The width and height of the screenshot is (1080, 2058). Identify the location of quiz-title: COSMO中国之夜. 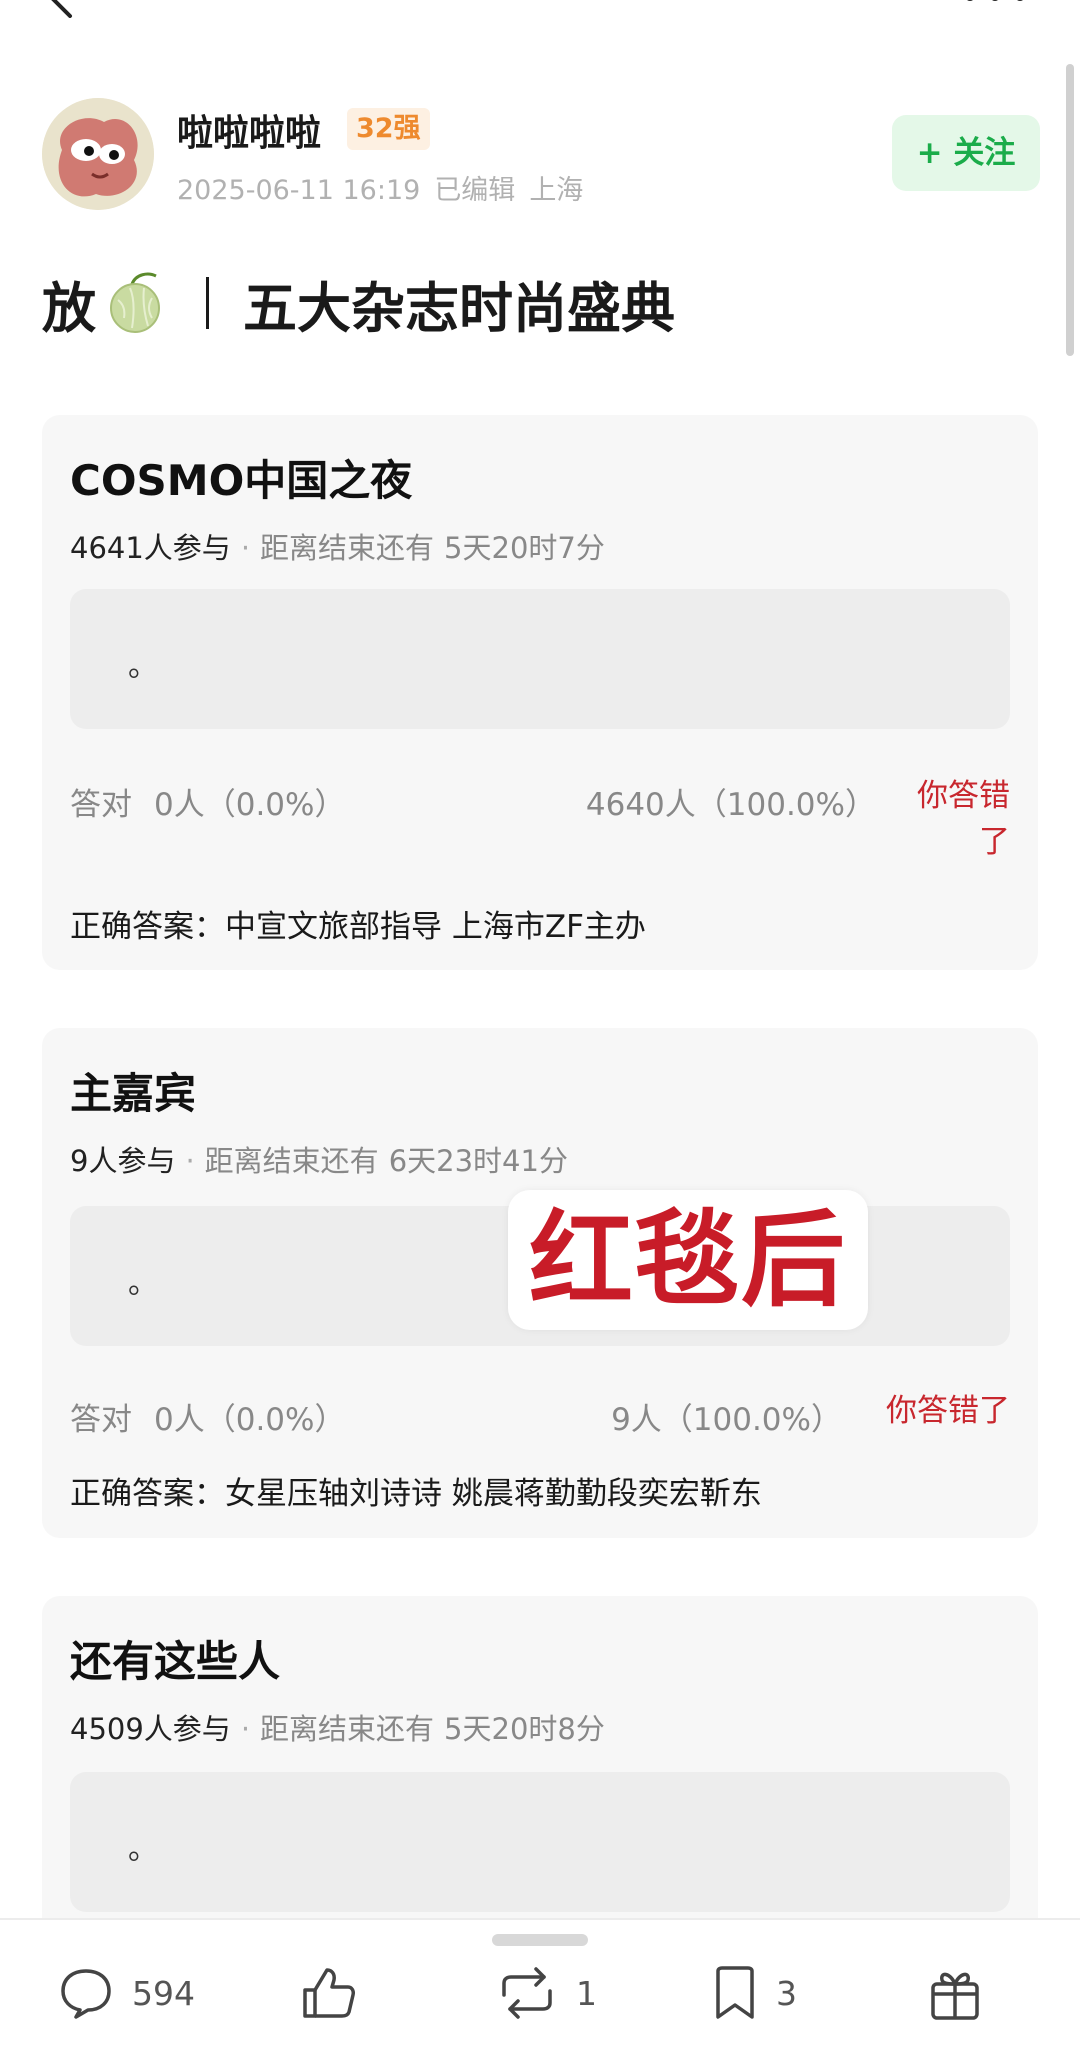
(241, 480).